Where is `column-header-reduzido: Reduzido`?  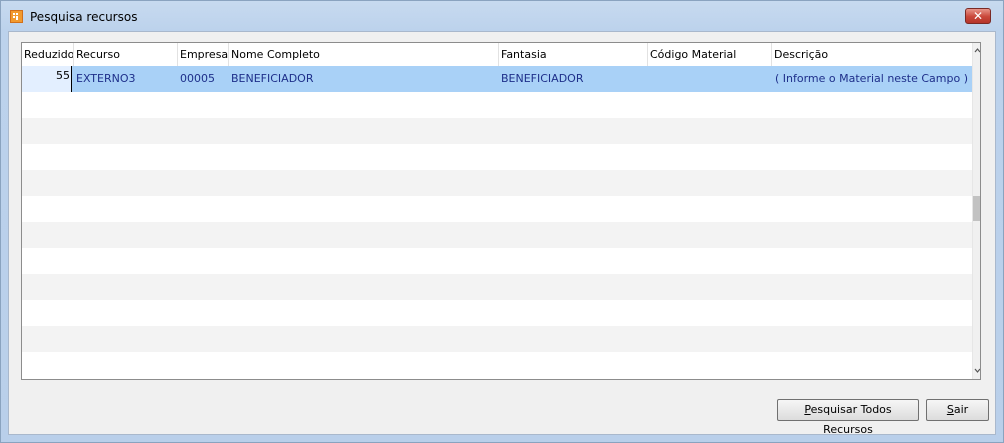
column-header-reduzido: Reduzido is located at coordinates (48, 54).